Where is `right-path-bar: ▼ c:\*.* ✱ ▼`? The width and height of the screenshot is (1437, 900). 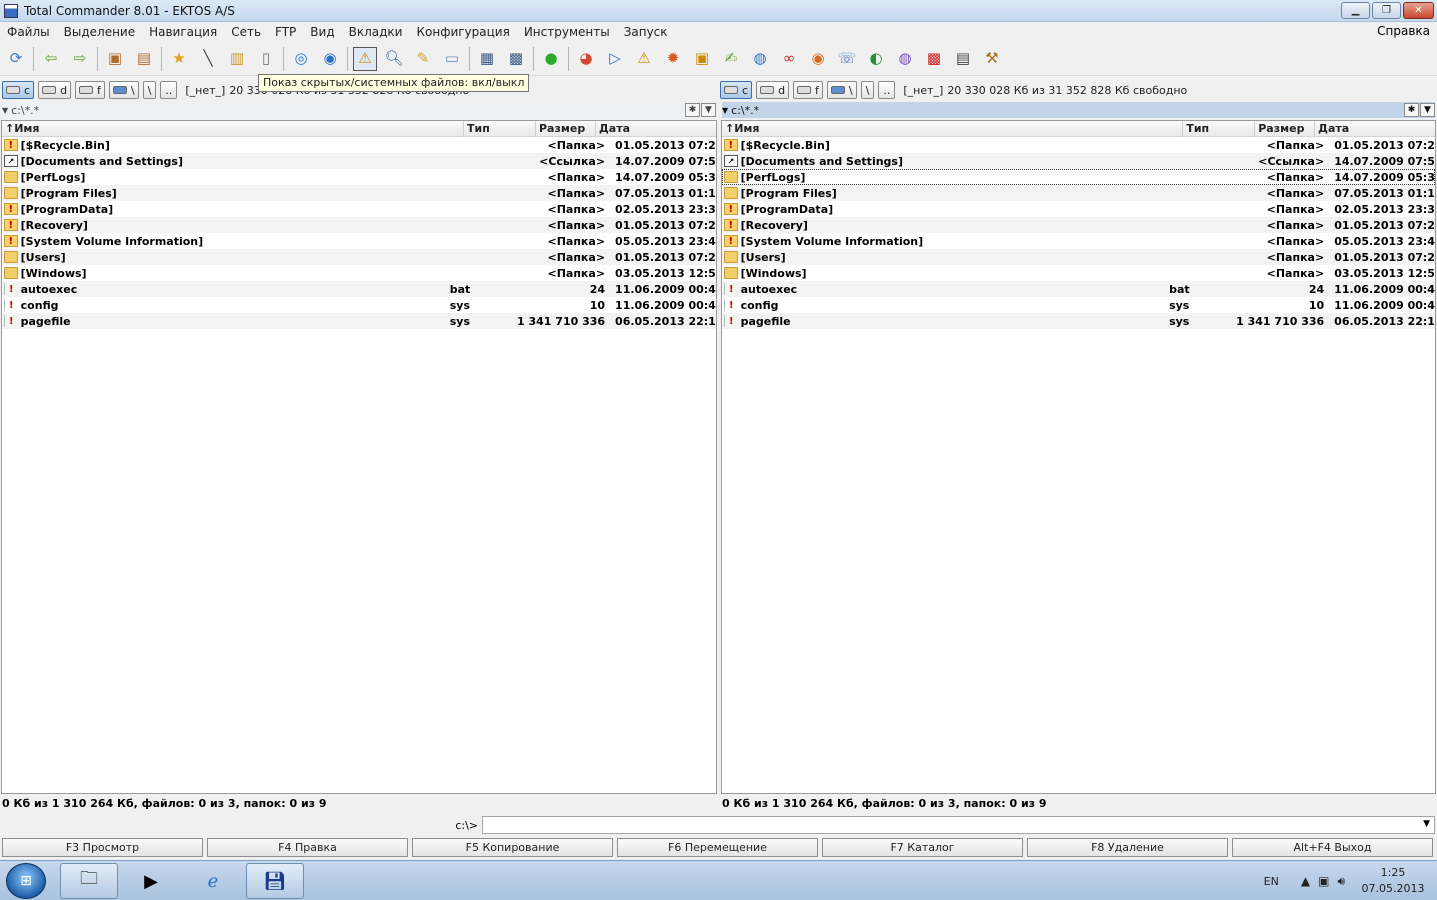 right-path-bar: ▼ c:\*.* ✱ ▼ is located at coordinates (1078, 110).